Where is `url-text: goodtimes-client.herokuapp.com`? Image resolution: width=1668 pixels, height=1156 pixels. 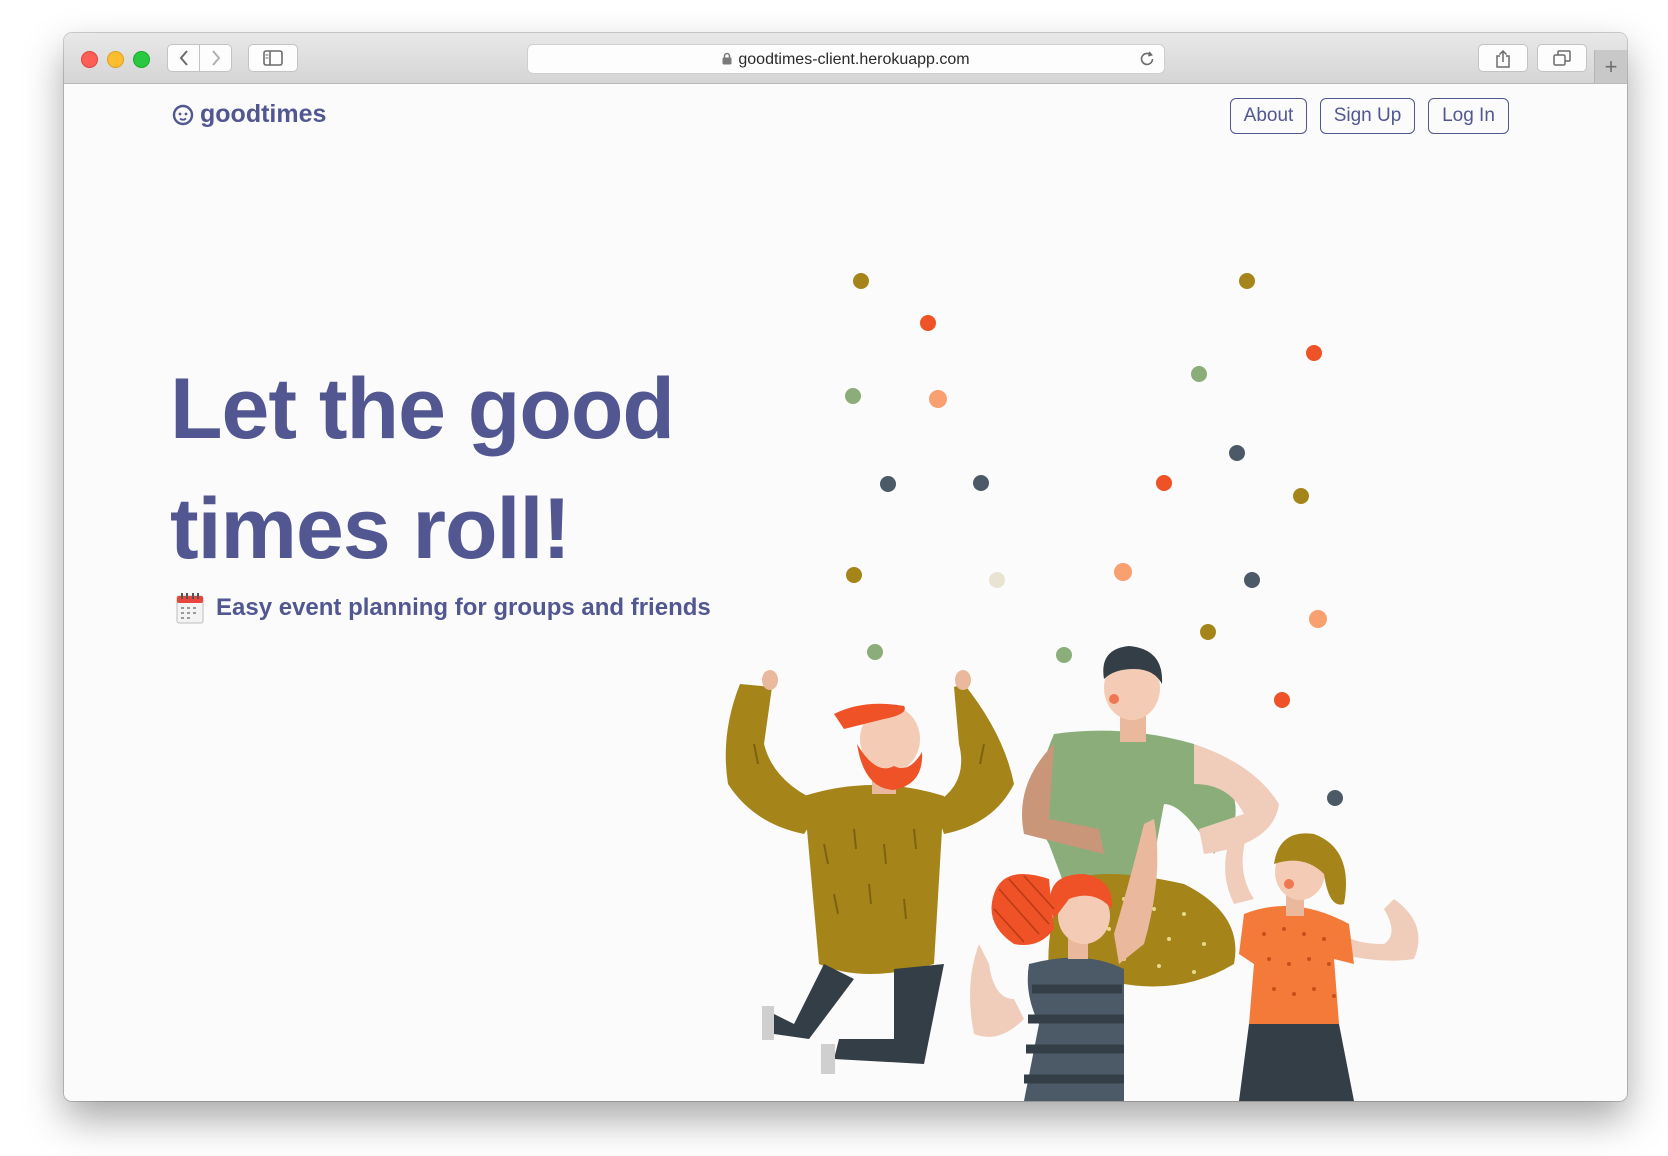
url-text: goodtimes-client.herokuapp.com is located at coordinates (854, 59).